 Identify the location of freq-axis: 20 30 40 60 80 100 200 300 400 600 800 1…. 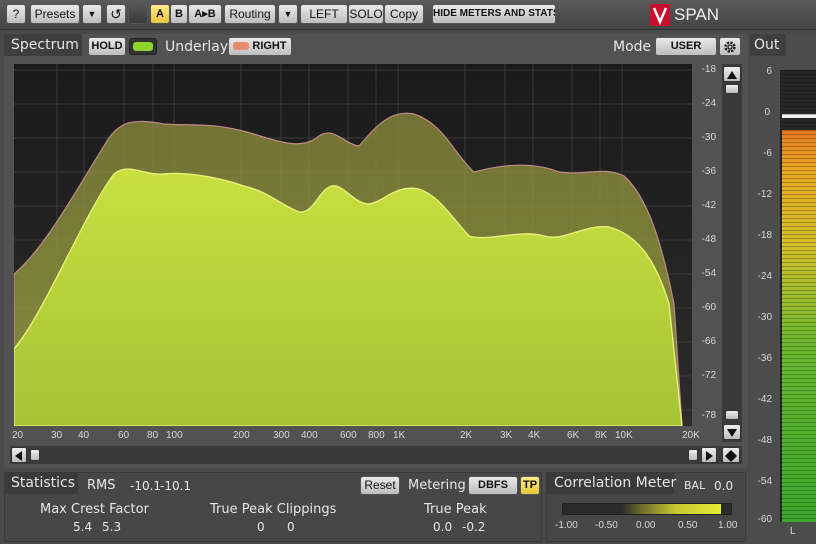
(358, 436).